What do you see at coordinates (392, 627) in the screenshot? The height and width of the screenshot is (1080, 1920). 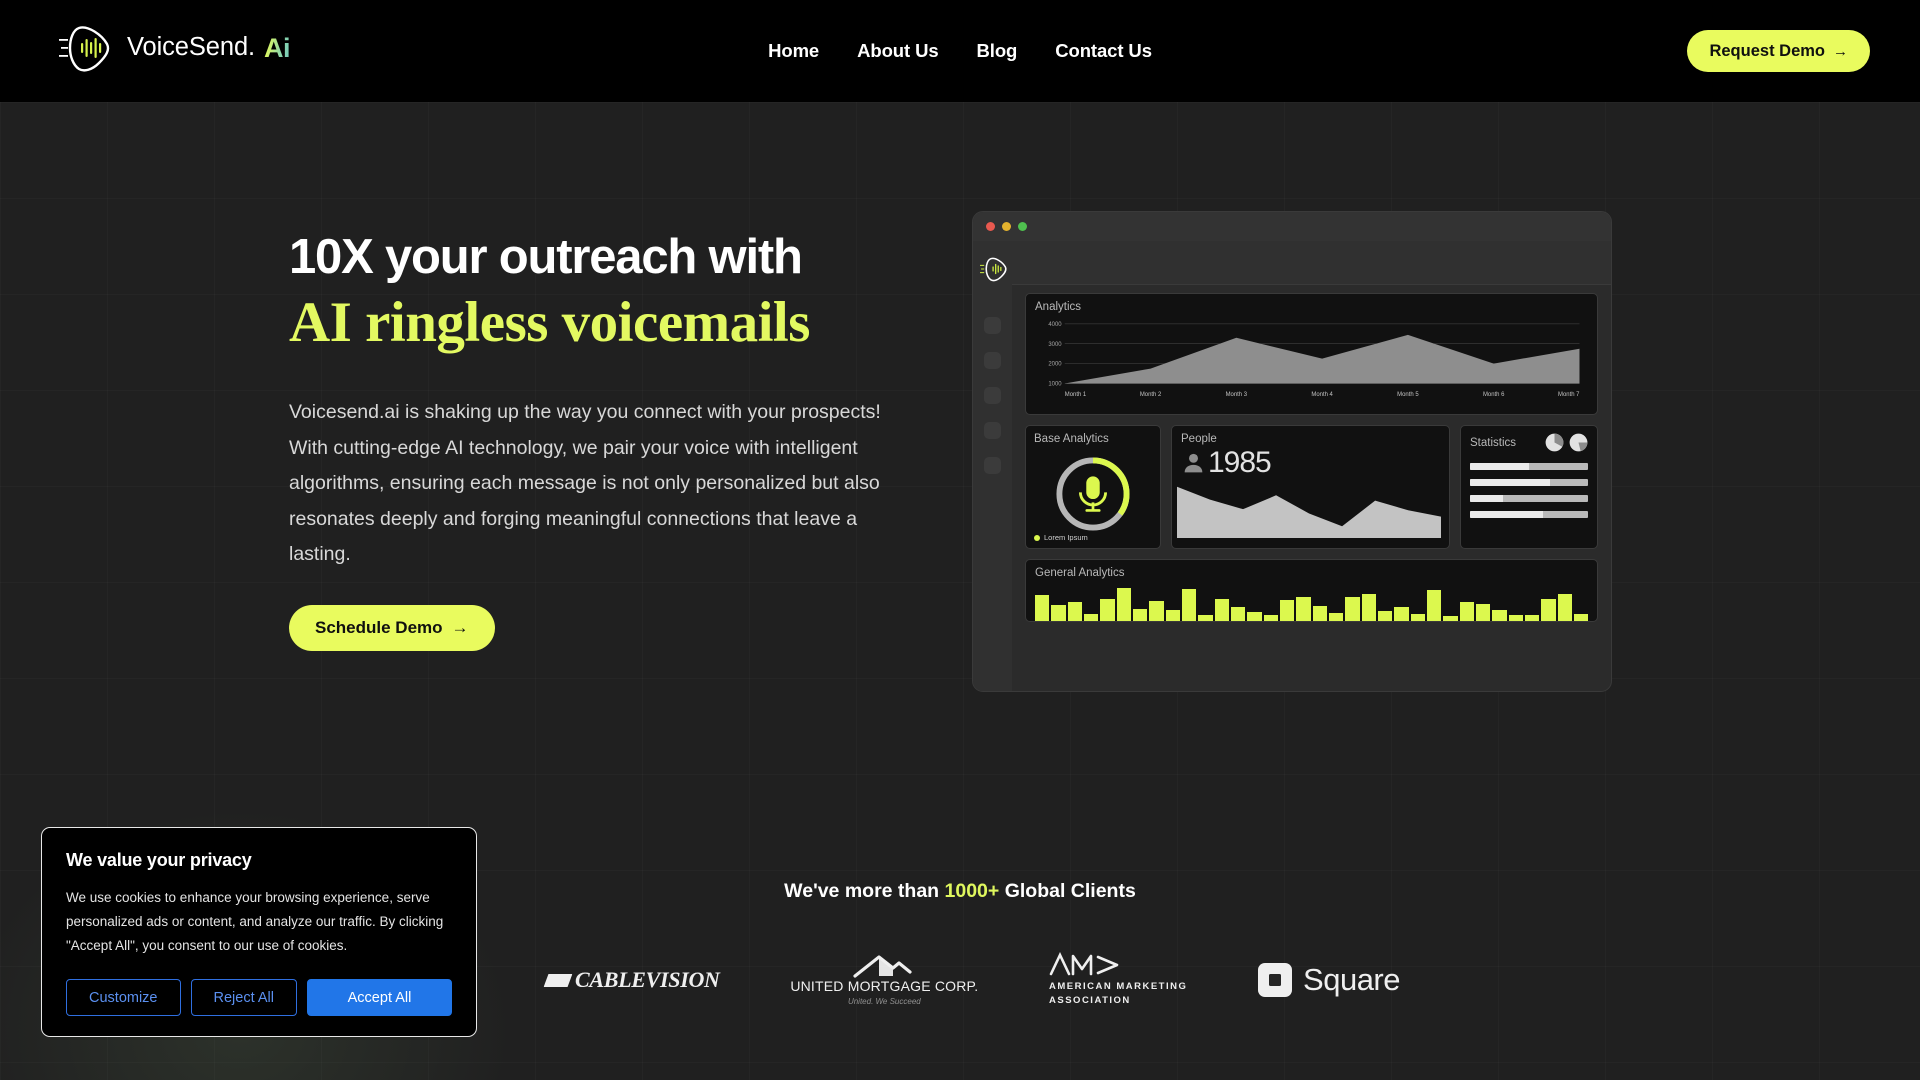 I see `schedule-demo-button: Schedule Demo →` at bounding box center [392, 627].